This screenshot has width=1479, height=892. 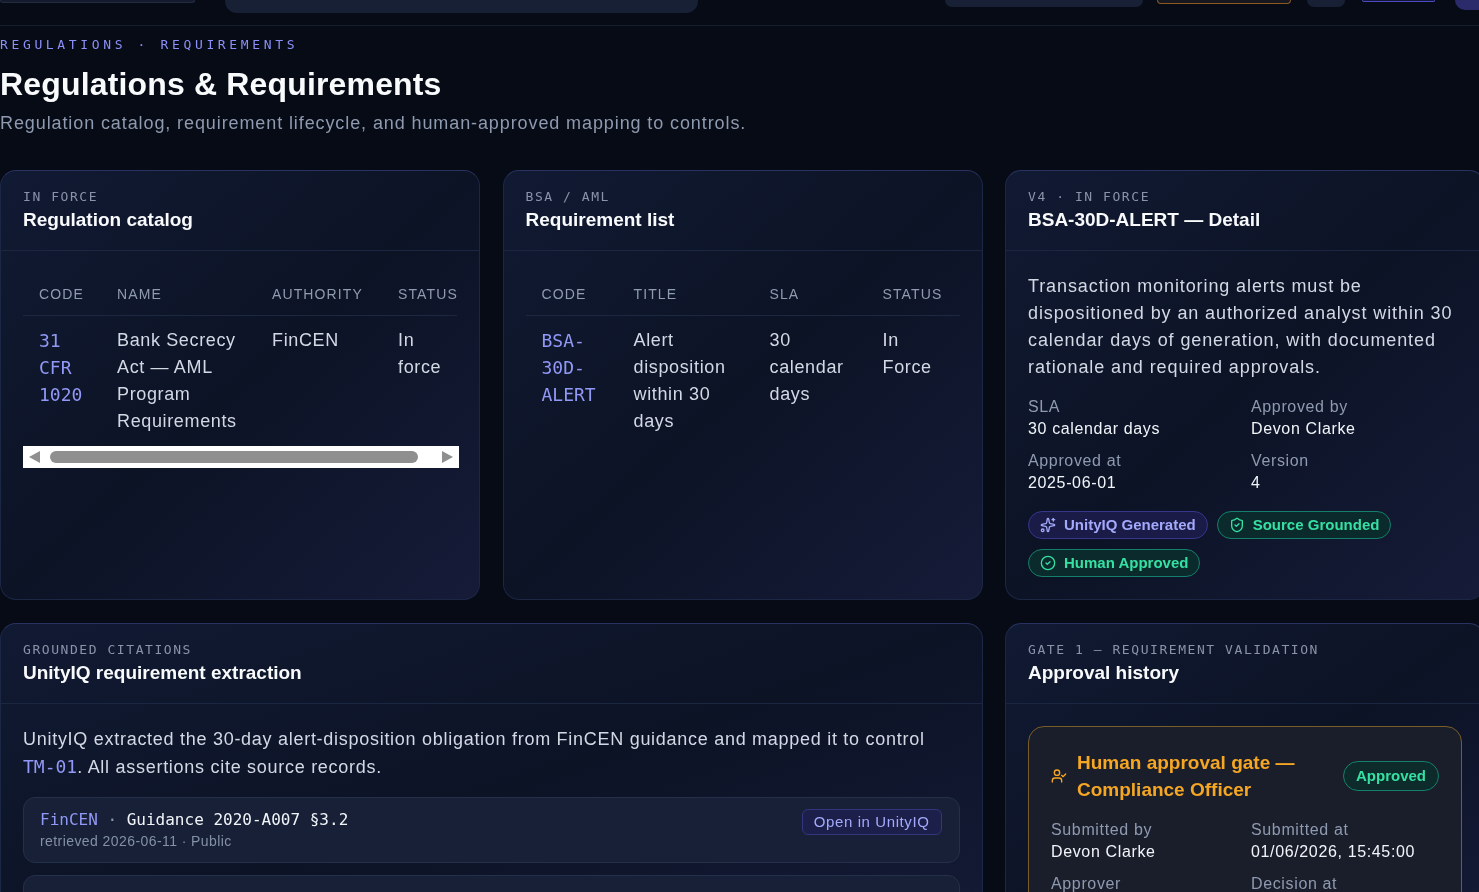 What do you see at coordinates (600, 220) in the screenshot?
I see `card-title: Requirement list` at bounding box center [600, 220].